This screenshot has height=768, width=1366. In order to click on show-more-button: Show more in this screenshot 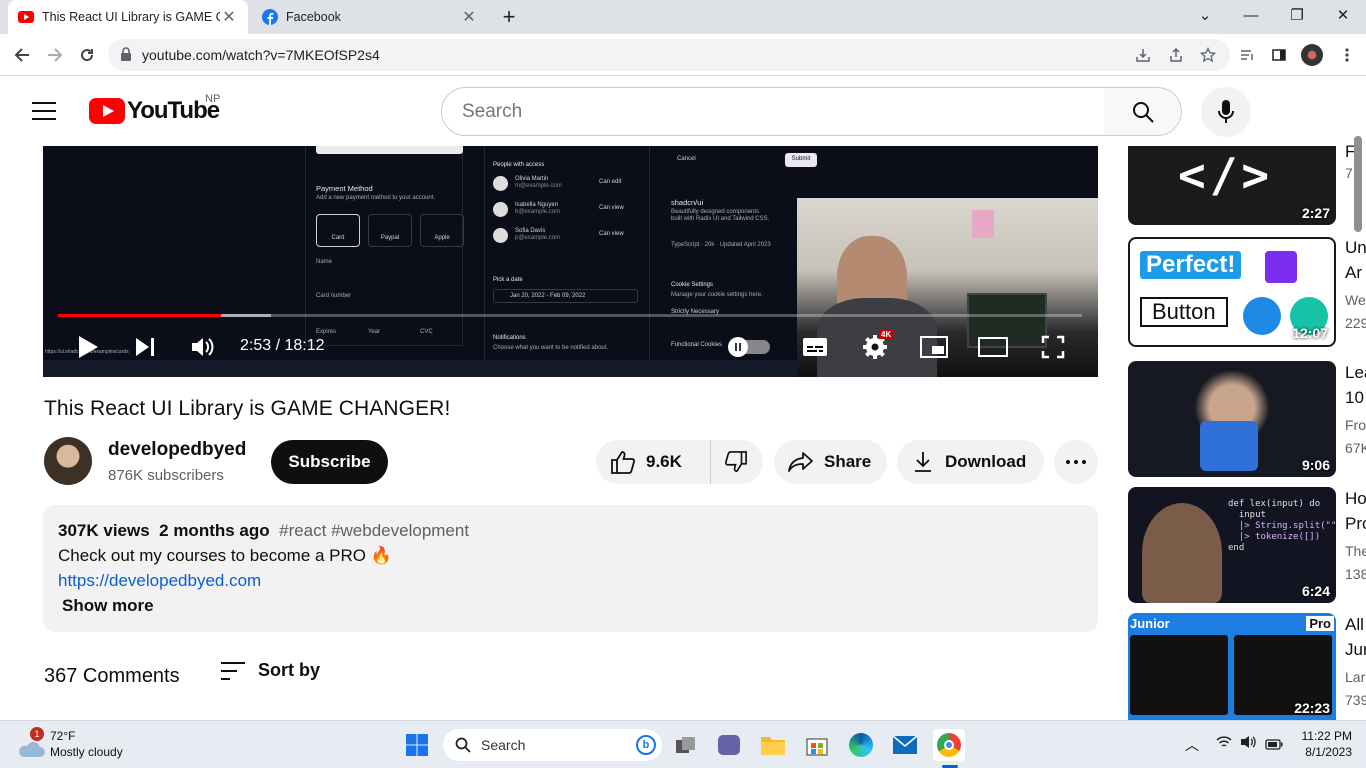, I will do `click(108, 606)`.